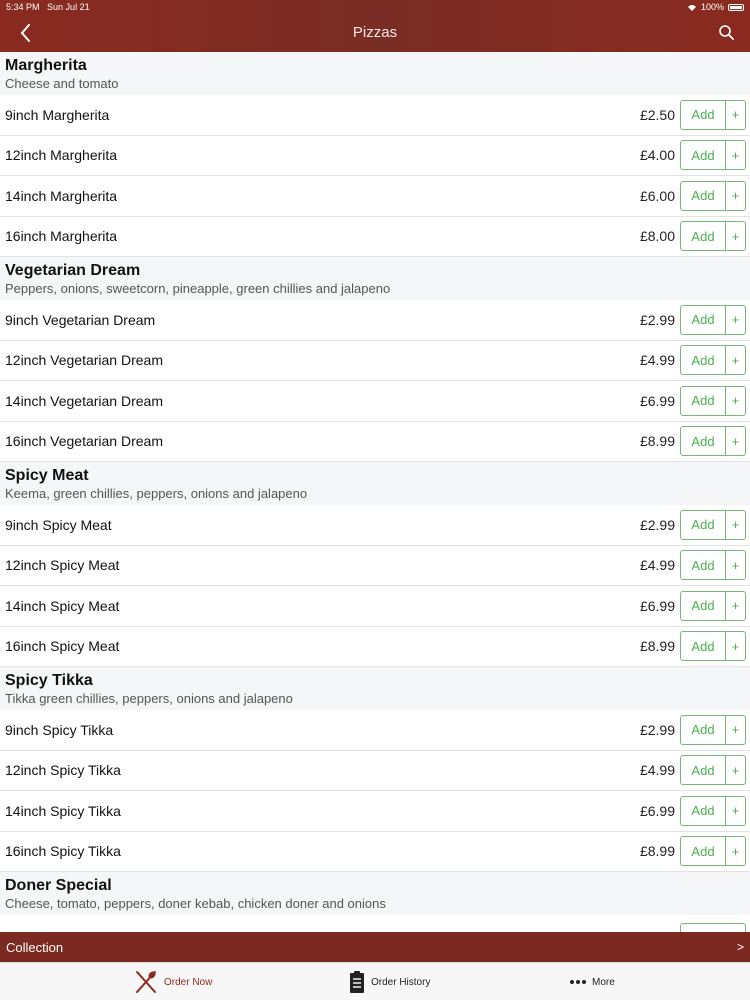 The width and height of the screenshot is (750, 1000). I want to click on item-name: 9inch Margherita, so click(57, 114).